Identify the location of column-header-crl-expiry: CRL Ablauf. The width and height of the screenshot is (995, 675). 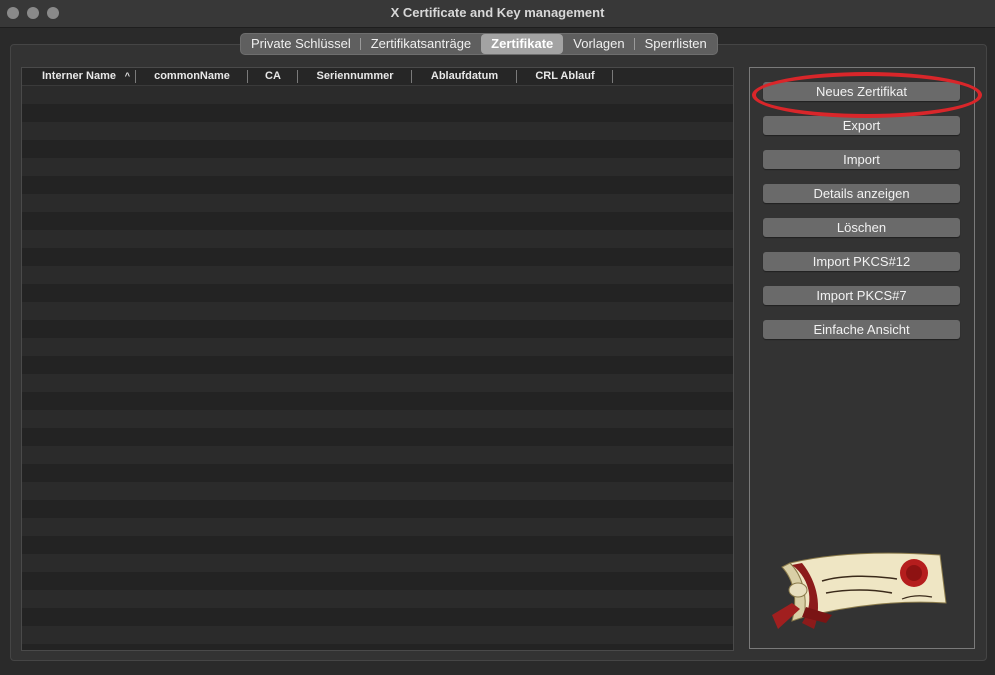
(565, 76).